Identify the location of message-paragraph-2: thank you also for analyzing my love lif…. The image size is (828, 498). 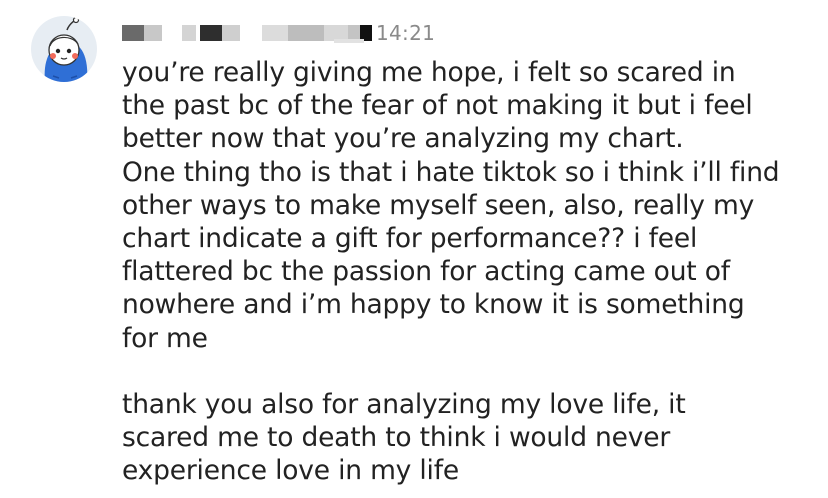
(404, 438).